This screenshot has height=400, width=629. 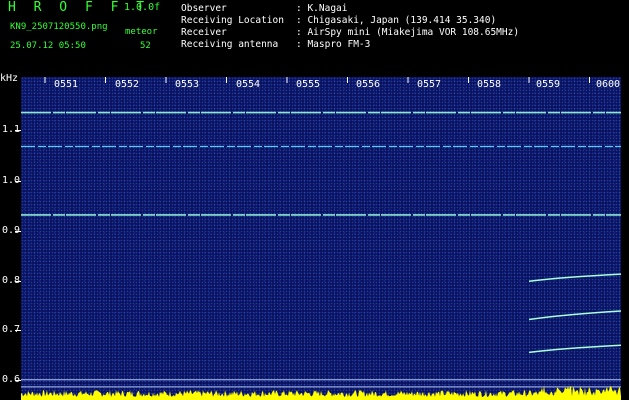 What do you see at coordinates (308, 84) in the screenshot?
I see `time-tick-0555: 0555` at bounding box center [308, 84].